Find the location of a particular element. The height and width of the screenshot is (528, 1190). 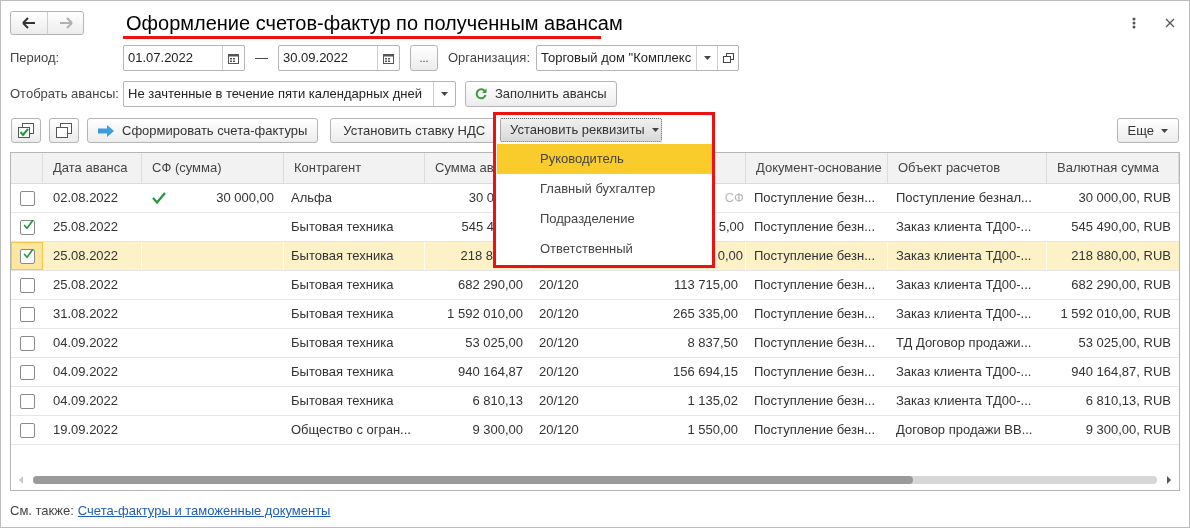

table-cell-text: 5,00 is located at coordinates (731, 227).